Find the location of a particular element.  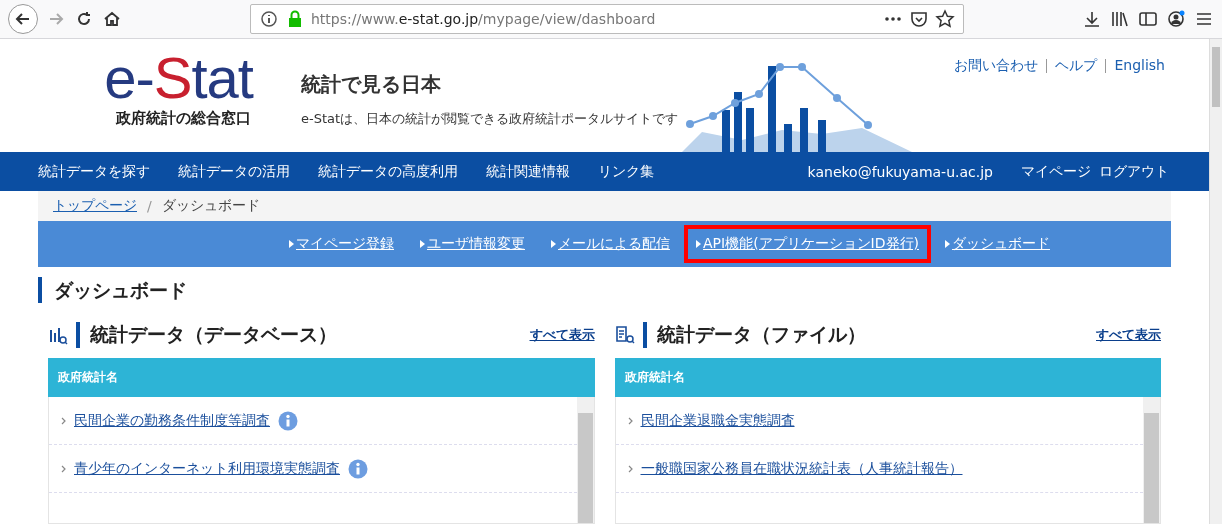

subnav-link: ユーザ情報変更 is located at coordinates (472, 244).